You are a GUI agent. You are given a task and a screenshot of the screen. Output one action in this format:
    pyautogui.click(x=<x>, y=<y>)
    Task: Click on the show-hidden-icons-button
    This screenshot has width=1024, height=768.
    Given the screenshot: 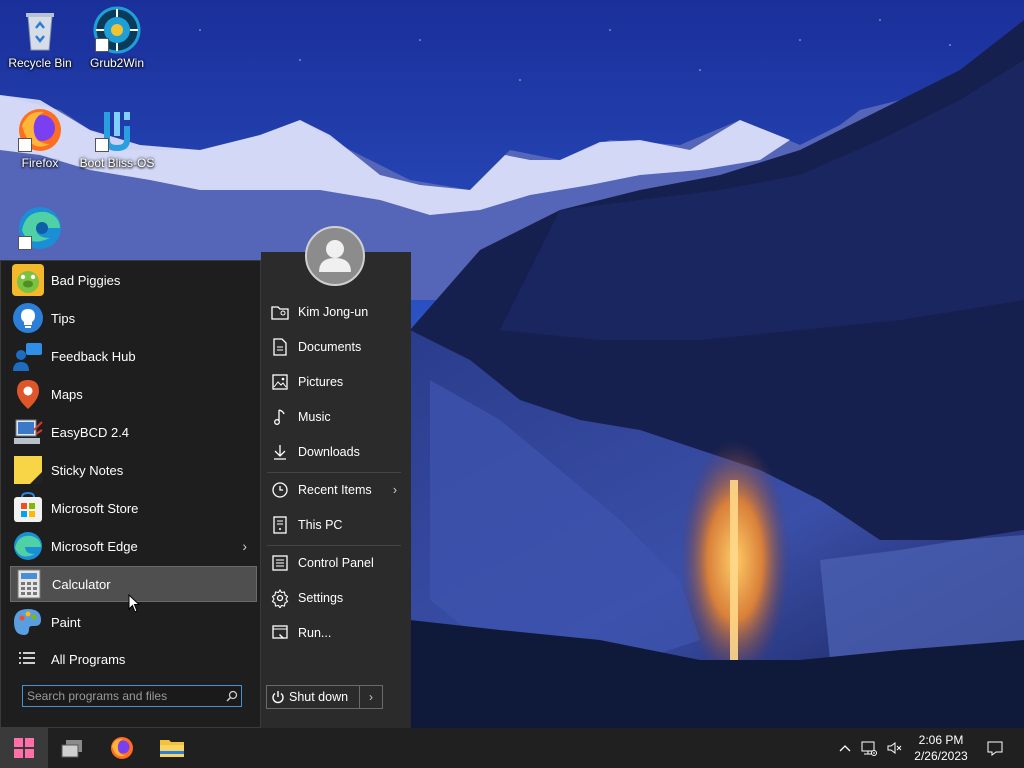 What is the action you would take?
    pyautogui.click(x=845, y=748)
    